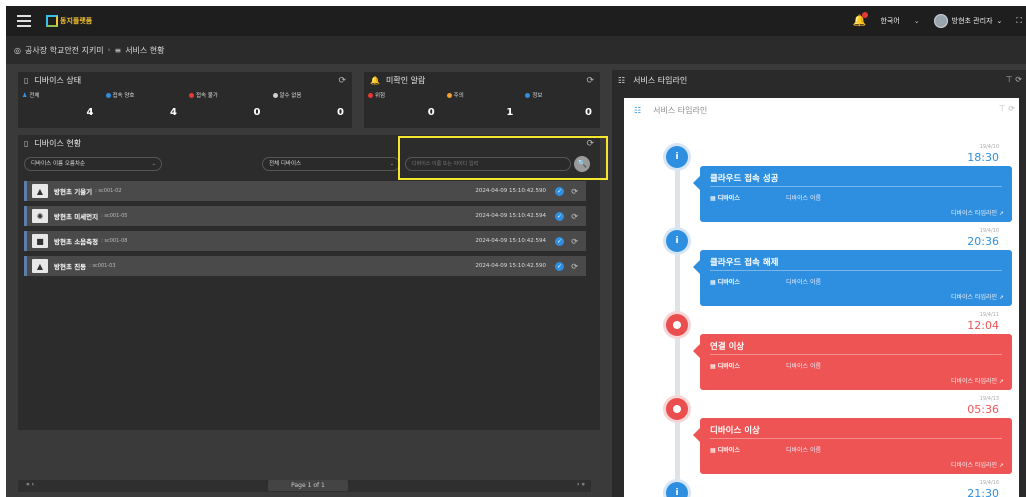  Describe the element at coordinates (52, 21) in the screenshot. I see `logo-mark` at that location.